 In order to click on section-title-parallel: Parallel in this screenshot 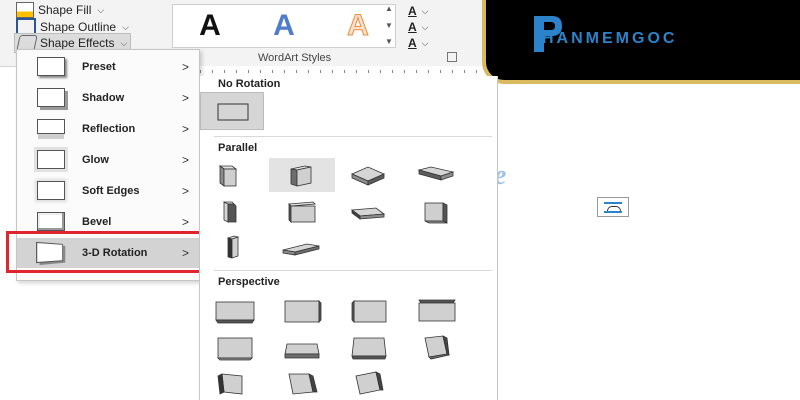, I will do `click(238, 148)`.